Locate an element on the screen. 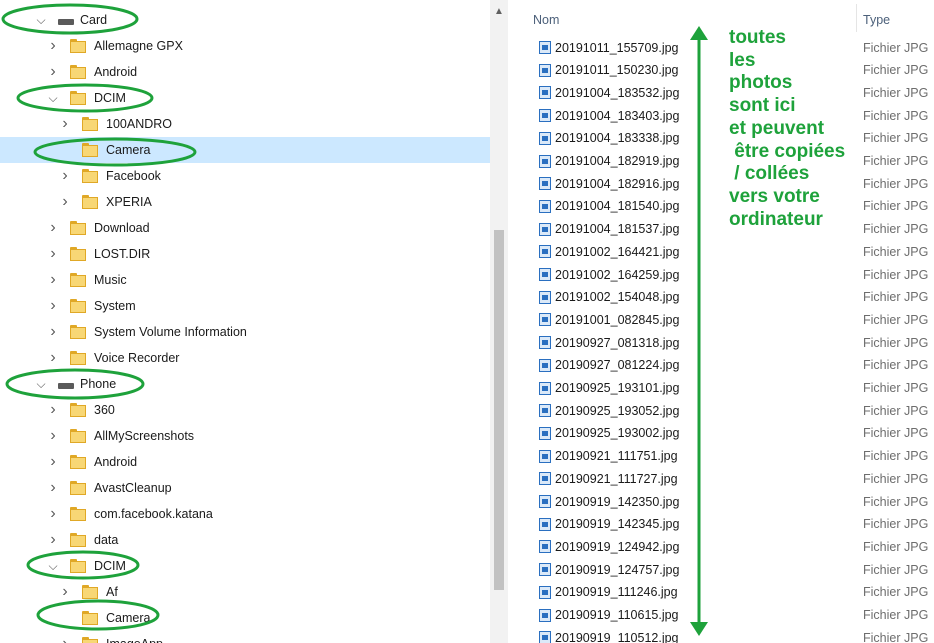 This screenshot has height=643, width=934. nav-scrollbar-thumb is located at coordinates (499, 410).